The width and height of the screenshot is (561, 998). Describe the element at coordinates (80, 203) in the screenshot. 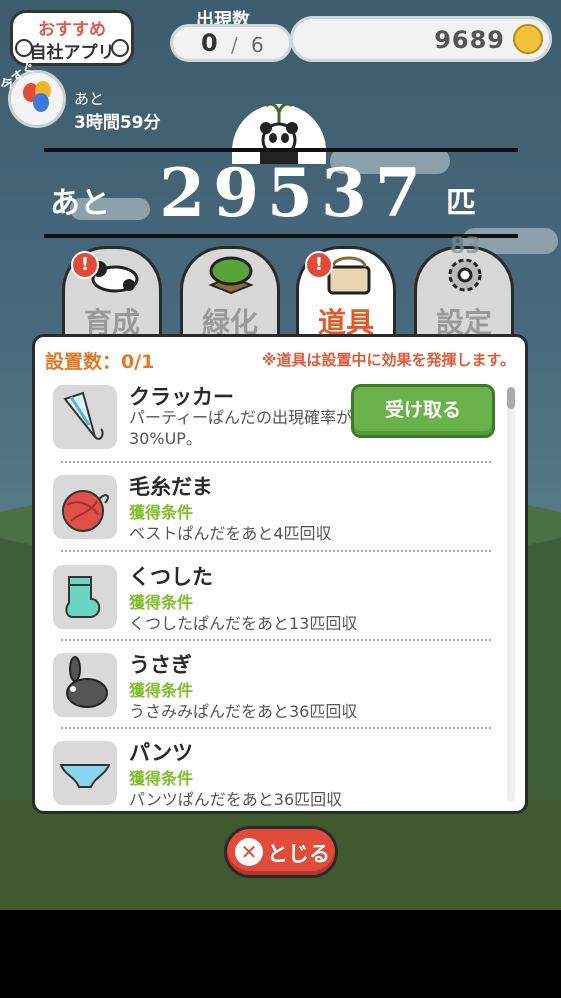

I see `remaining-prefix: あと` at that location.